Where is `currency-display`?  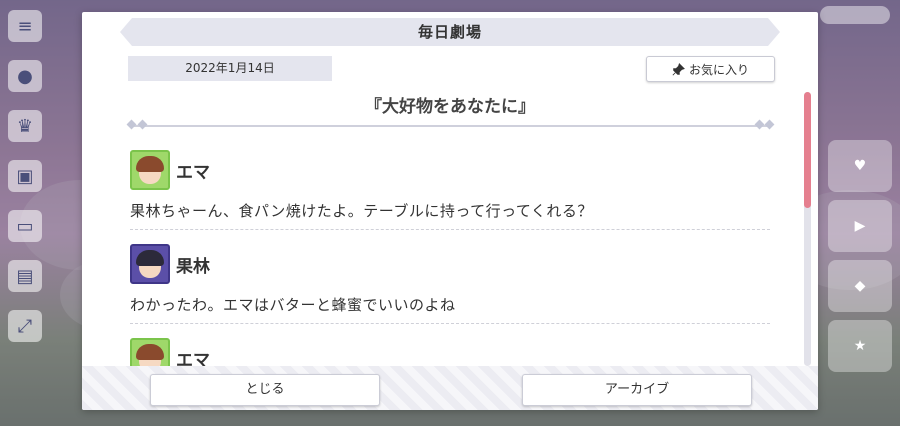 currency-display is located at coordinates (855, 15).